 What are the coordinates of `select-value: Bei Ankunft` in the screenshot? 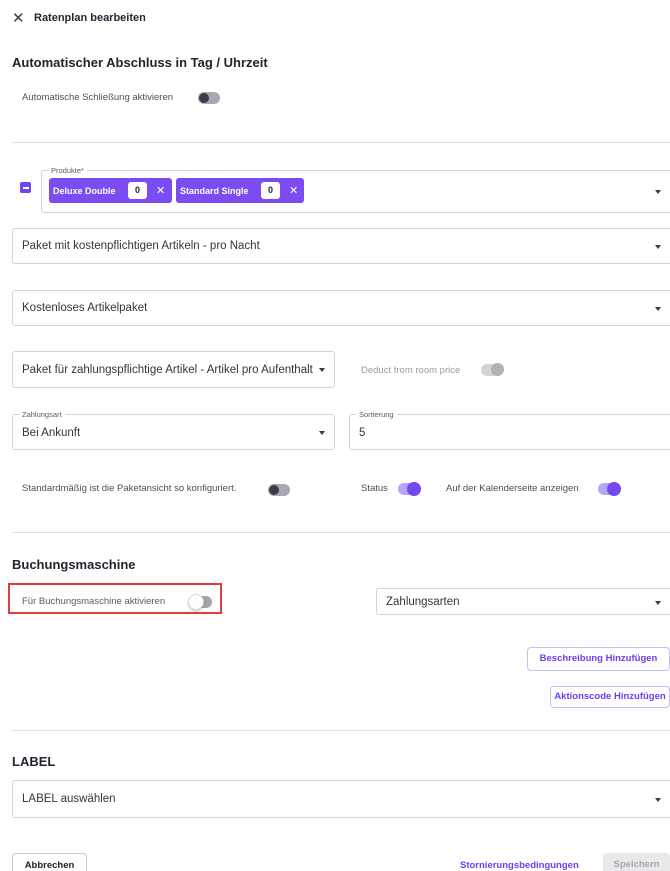 It's located at (51, 433).